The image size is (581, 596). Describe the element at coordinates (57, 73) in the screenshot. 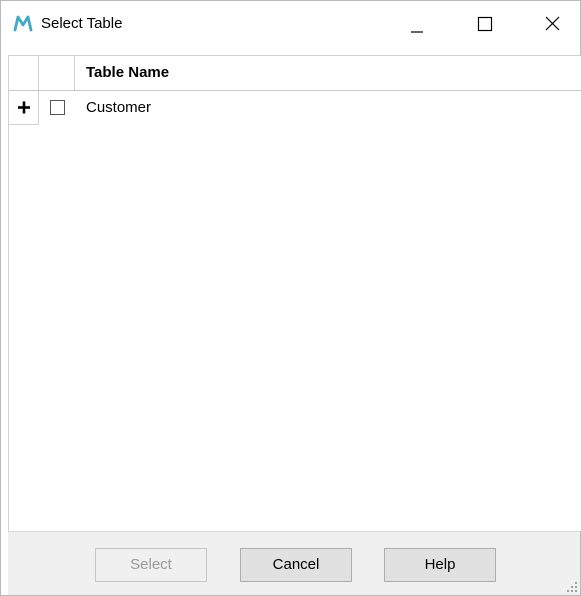

I see `checkbox-column-header` at that location.